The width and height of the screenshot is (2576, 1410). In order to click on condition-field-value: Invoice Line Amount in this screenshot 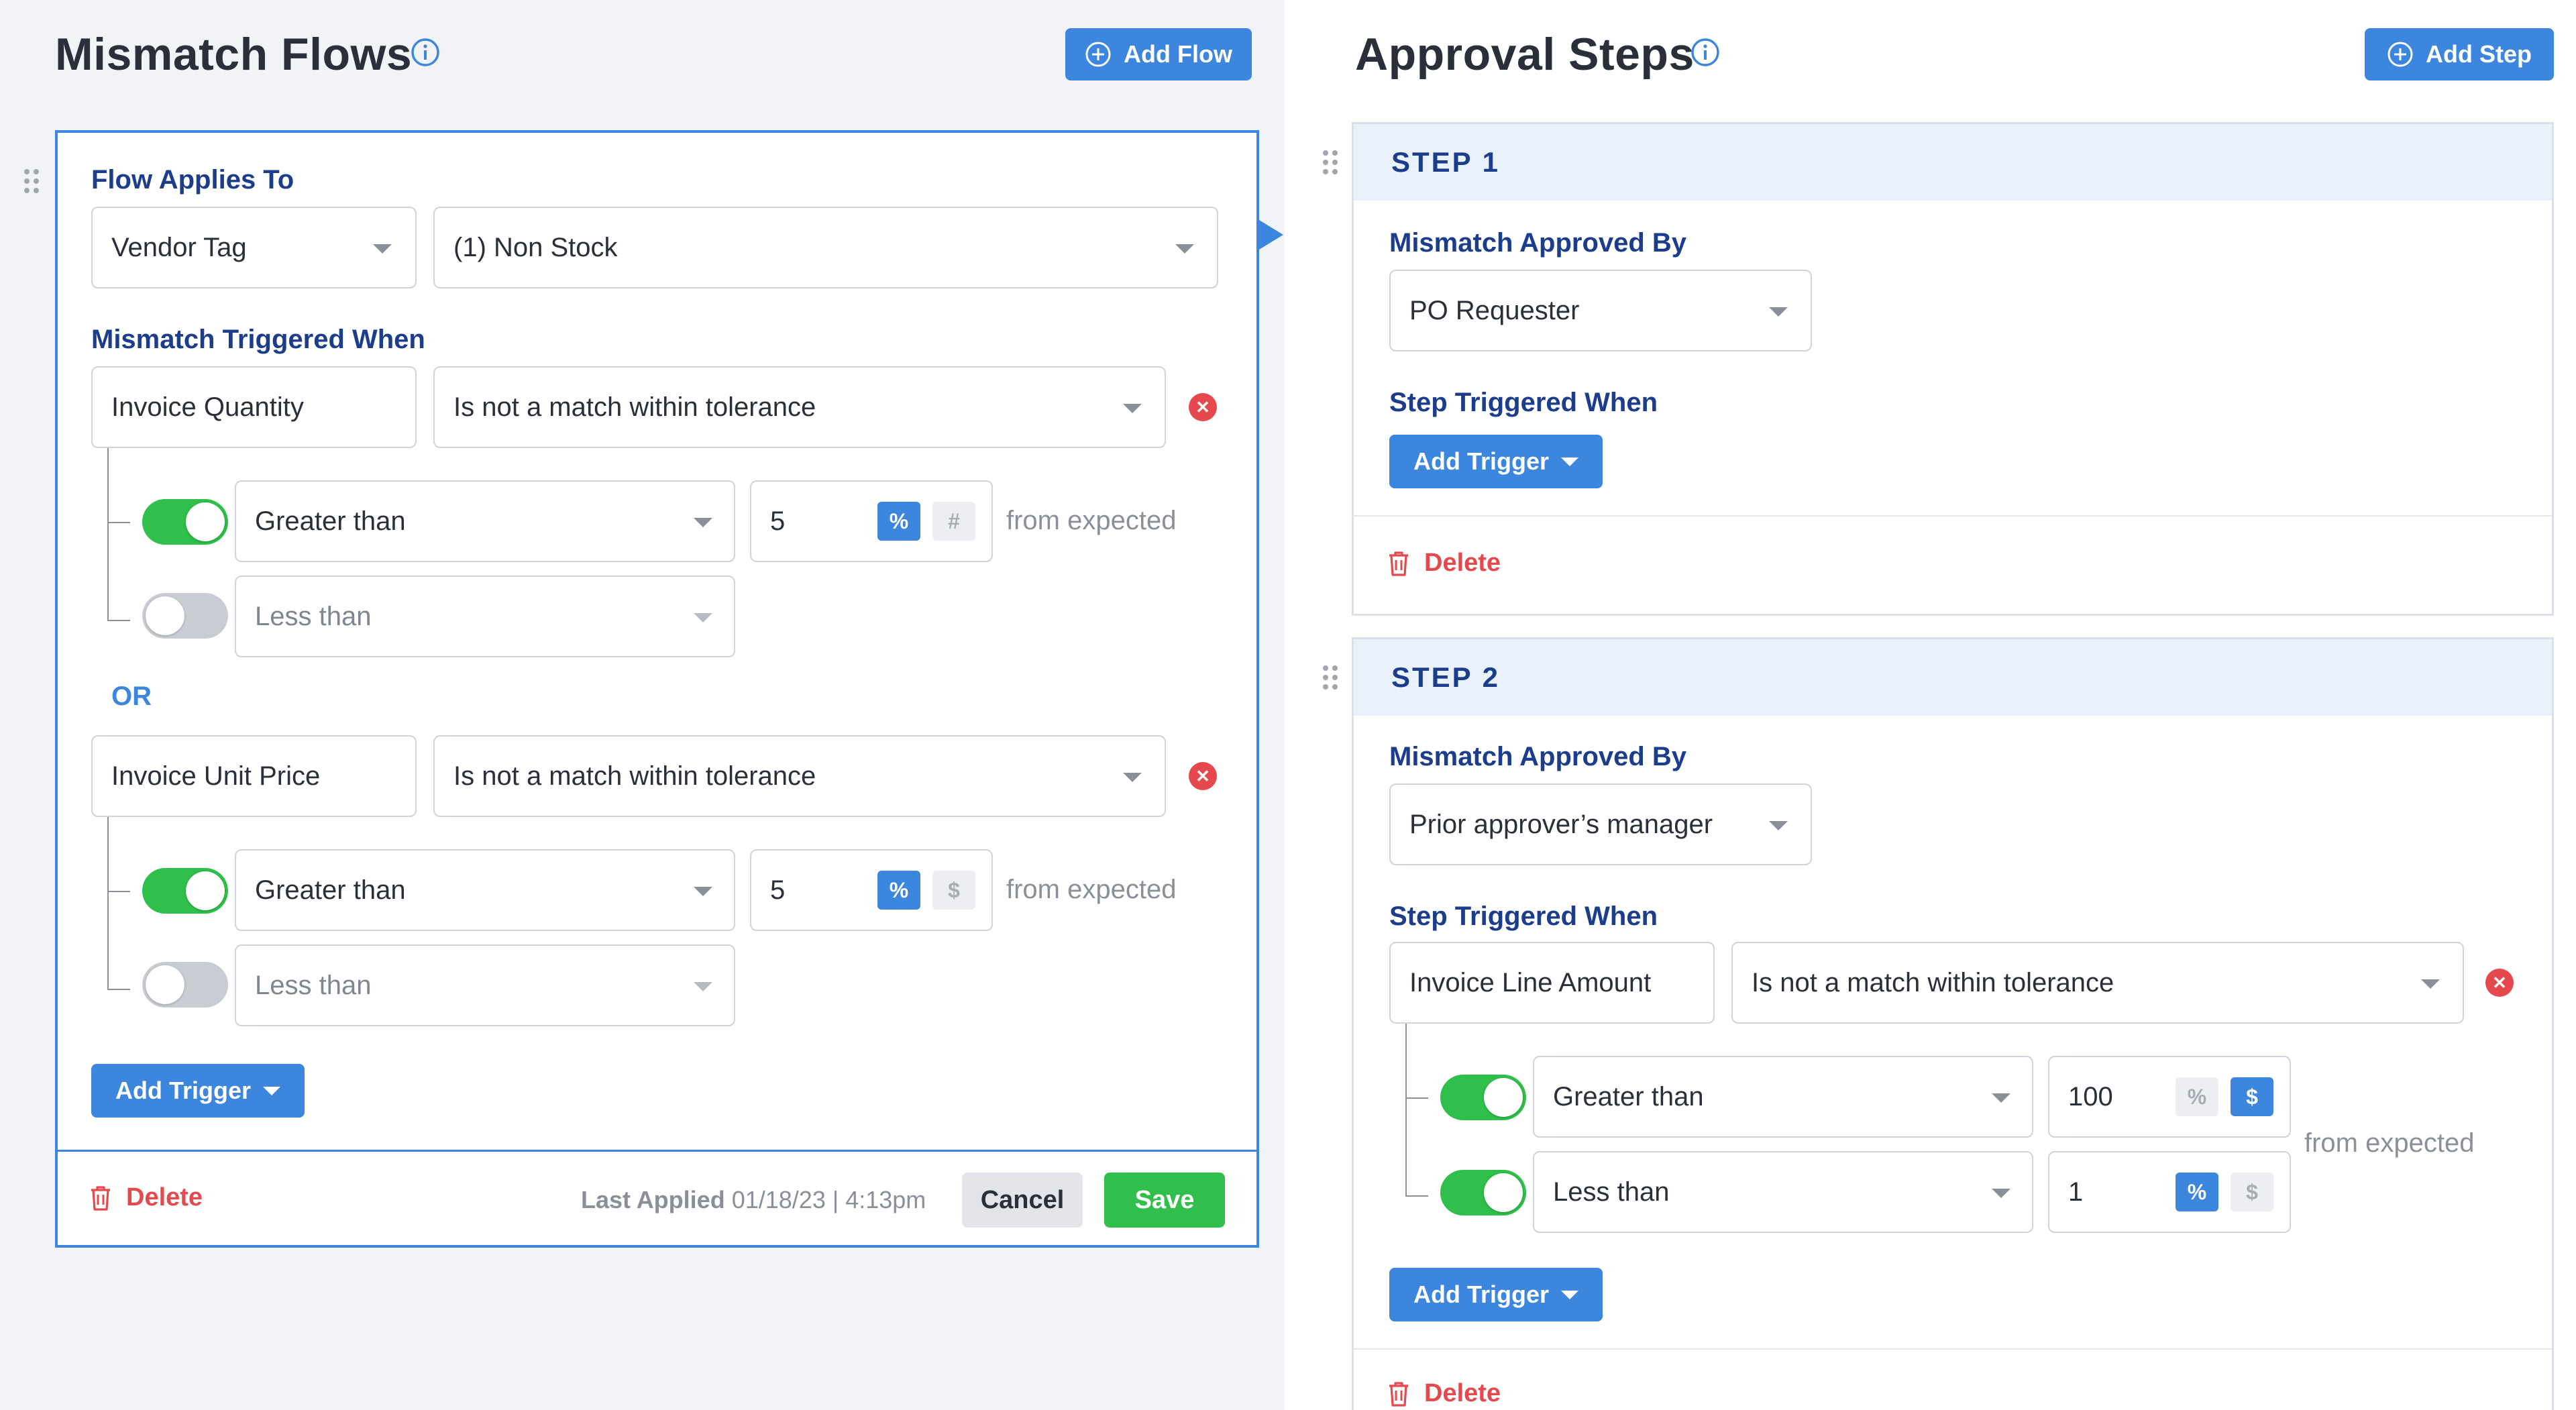, I will do `click(1530, 982)`.